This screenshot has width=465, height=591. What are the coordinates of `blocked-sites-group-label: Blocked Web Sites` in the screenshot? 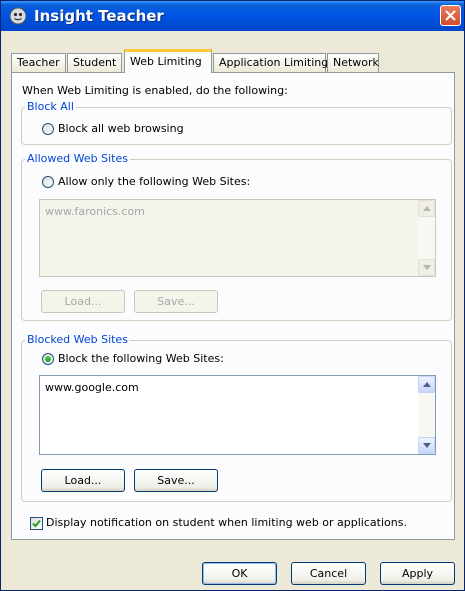 It's located at (77, 339).